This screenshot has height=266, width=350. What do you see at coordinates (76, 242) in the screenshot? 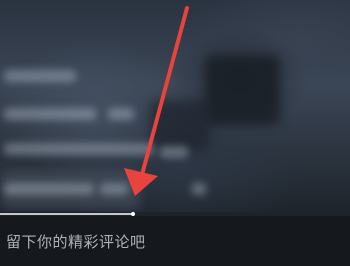
I see `comment-input: 留下你的精彩评论吧` at bounding box center [76, 242].